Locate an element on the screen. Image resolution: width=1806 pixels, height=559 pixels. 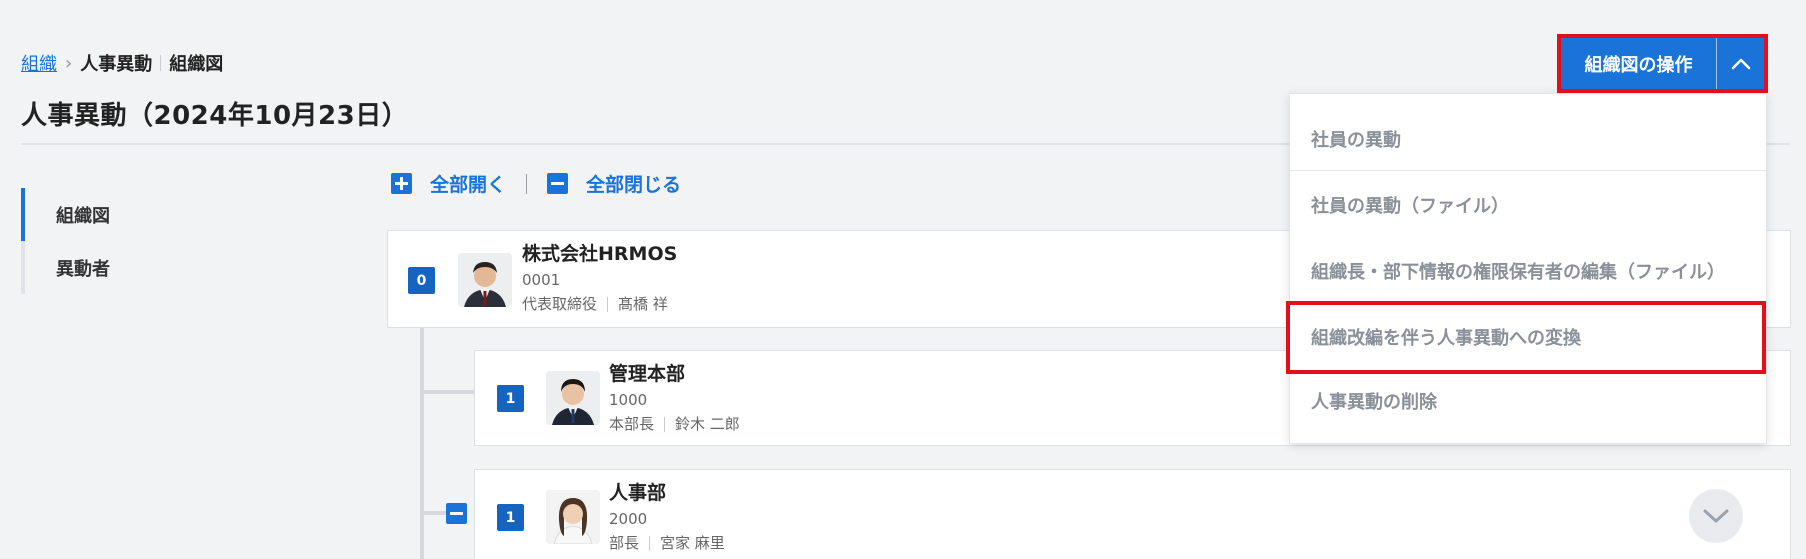
head-position: 本部長 is located at coordinates (632, 424).